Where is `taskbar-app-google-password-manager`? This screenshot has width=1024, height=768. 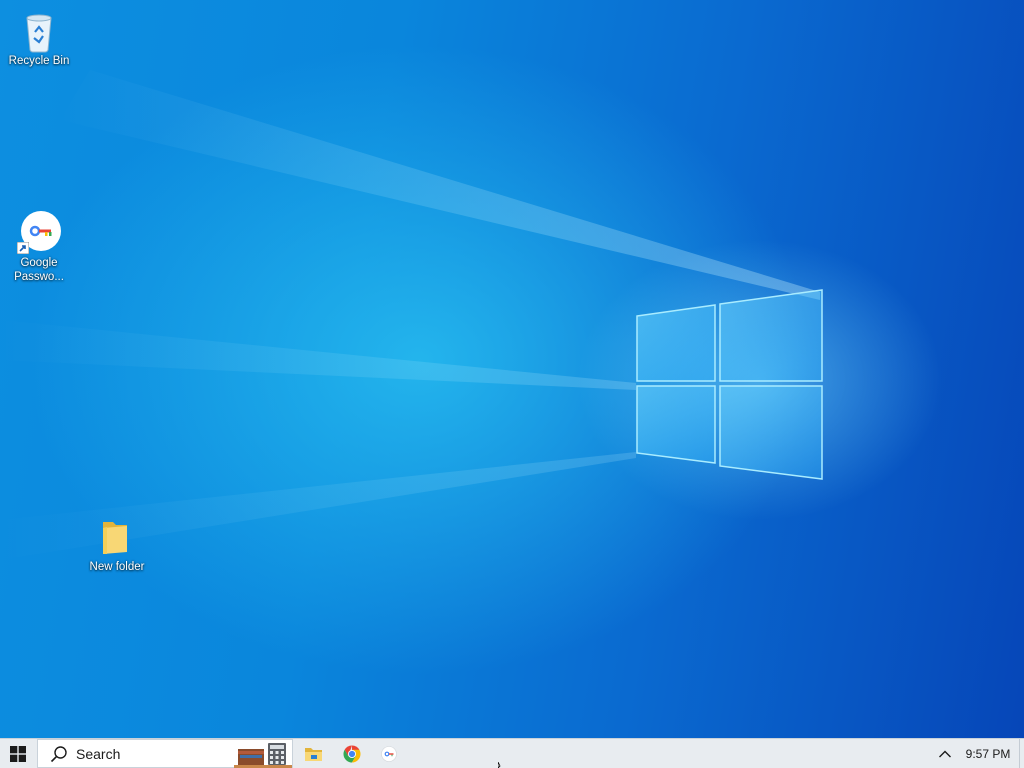
taskbar-app-google-password-manager is located at coordinates (389, 753).